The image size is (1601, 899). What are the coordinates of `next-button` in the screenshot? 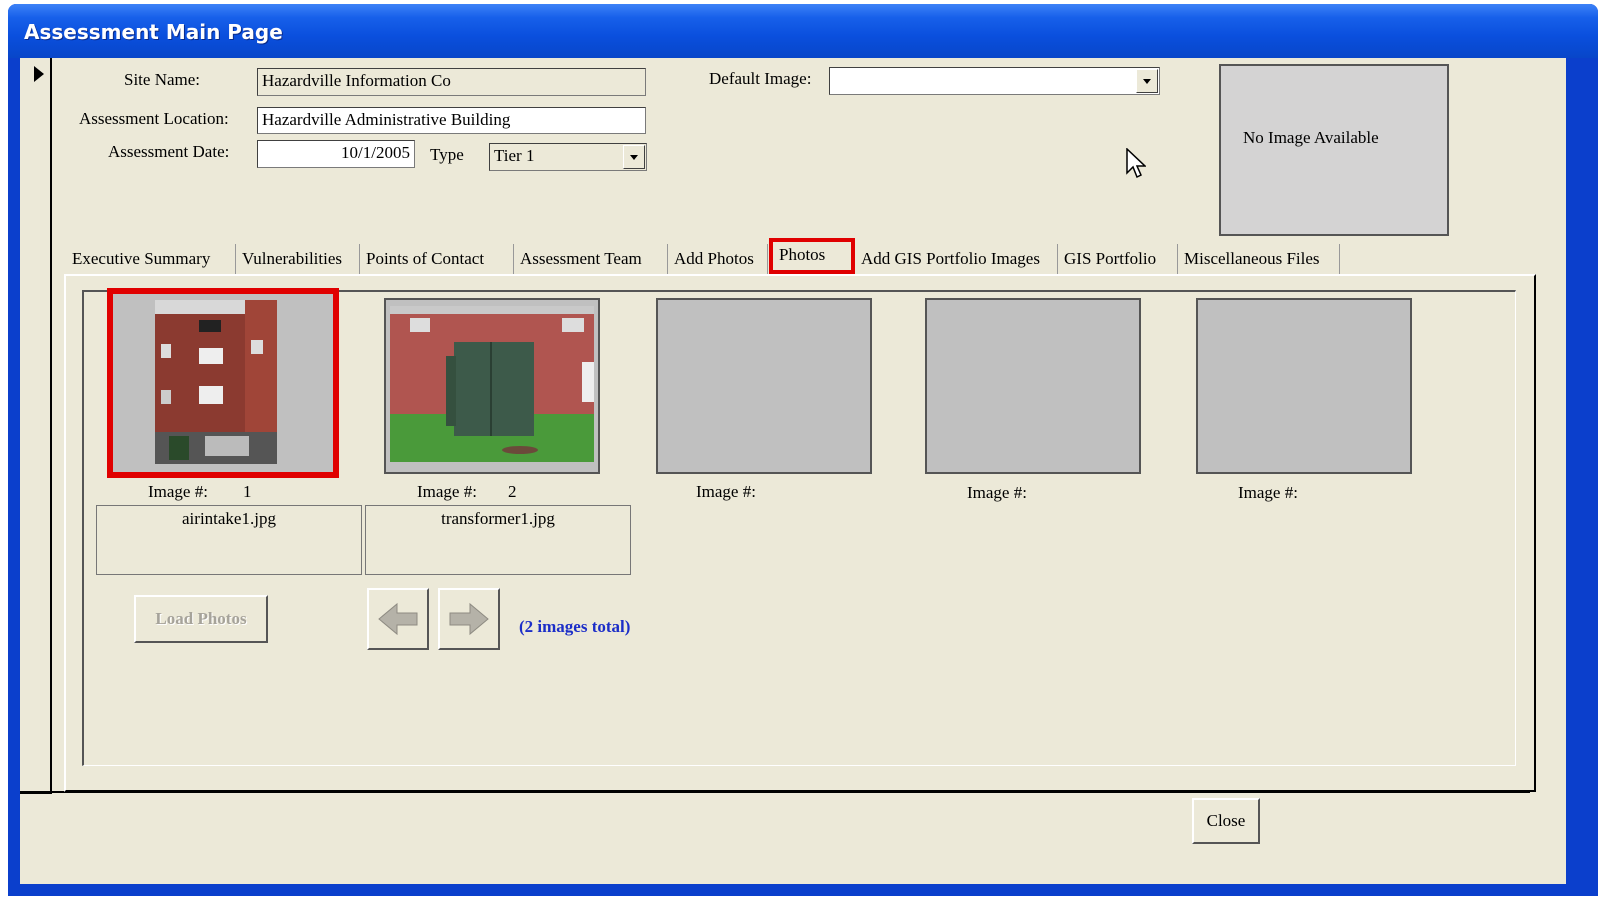 It's located at (469, 619).